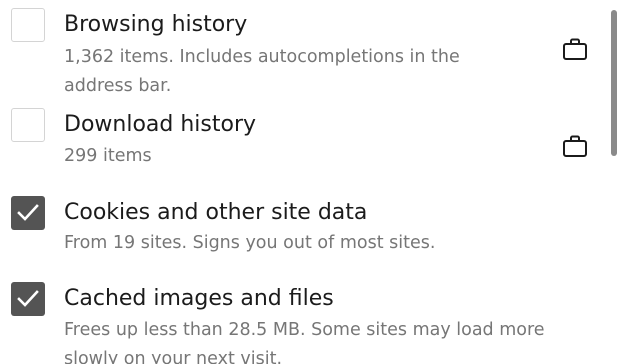 This screenshot has height=364, width=619. I want to click on cookies-checkbox, so click(28, 213).